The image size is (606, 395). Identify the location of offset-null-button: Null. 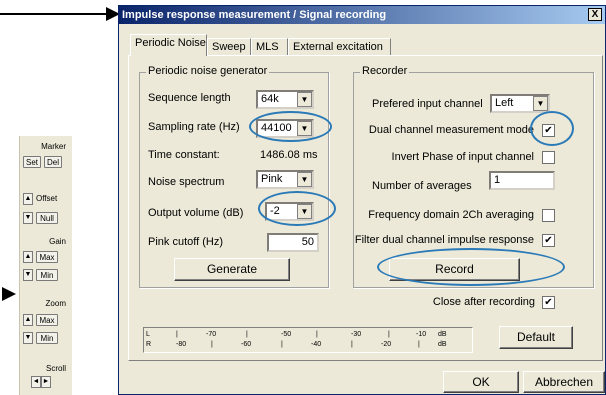
(47, 218).